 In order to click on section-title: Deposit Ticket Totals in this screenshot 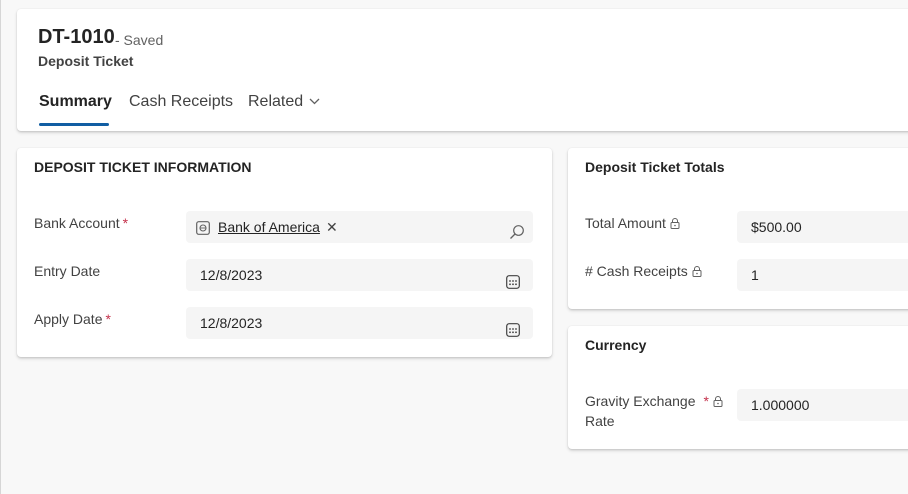, I will do `click(655, 167)`.